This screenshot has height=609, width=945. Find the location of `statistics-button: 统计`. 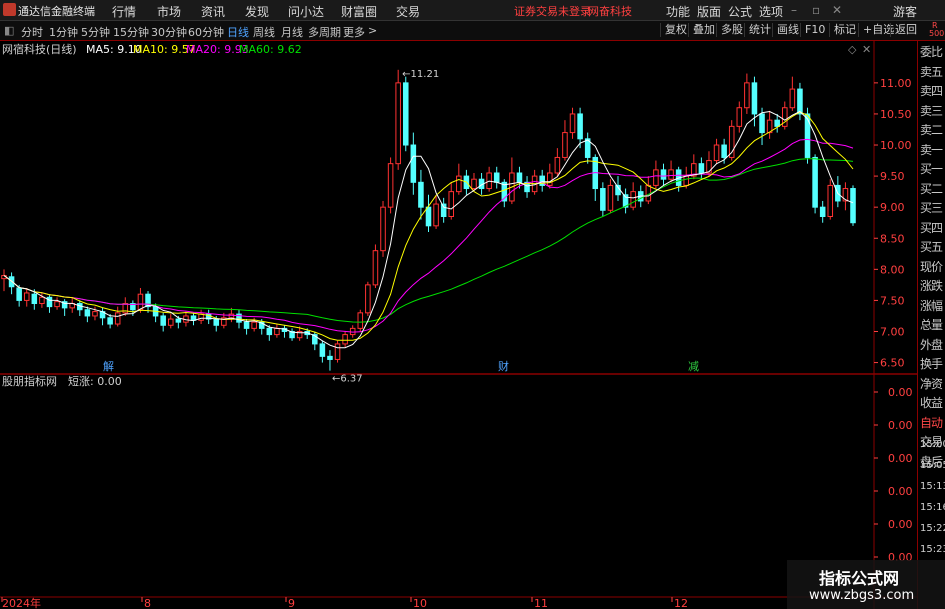

statistics-button: 统计 is located at coordinates (759, 30).